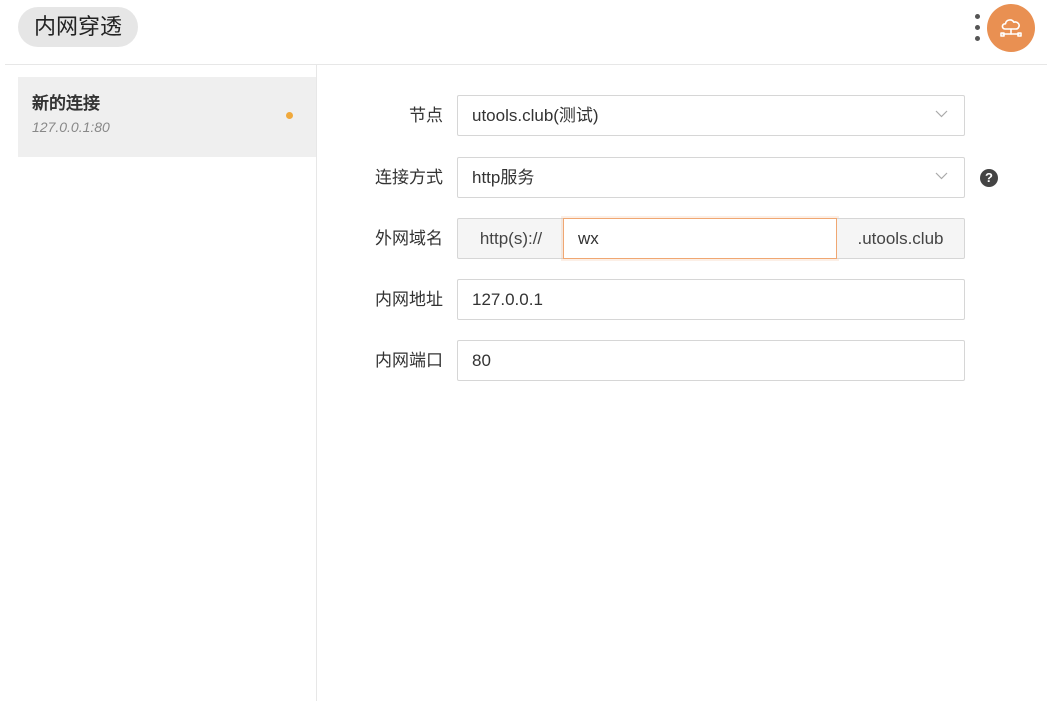 This screenshot has height=701, width=1049. What do you see at coordinates (901, 238) in the screenshot?
I see `domain-suffix: .utools.club` at bounding box center [901, 238].